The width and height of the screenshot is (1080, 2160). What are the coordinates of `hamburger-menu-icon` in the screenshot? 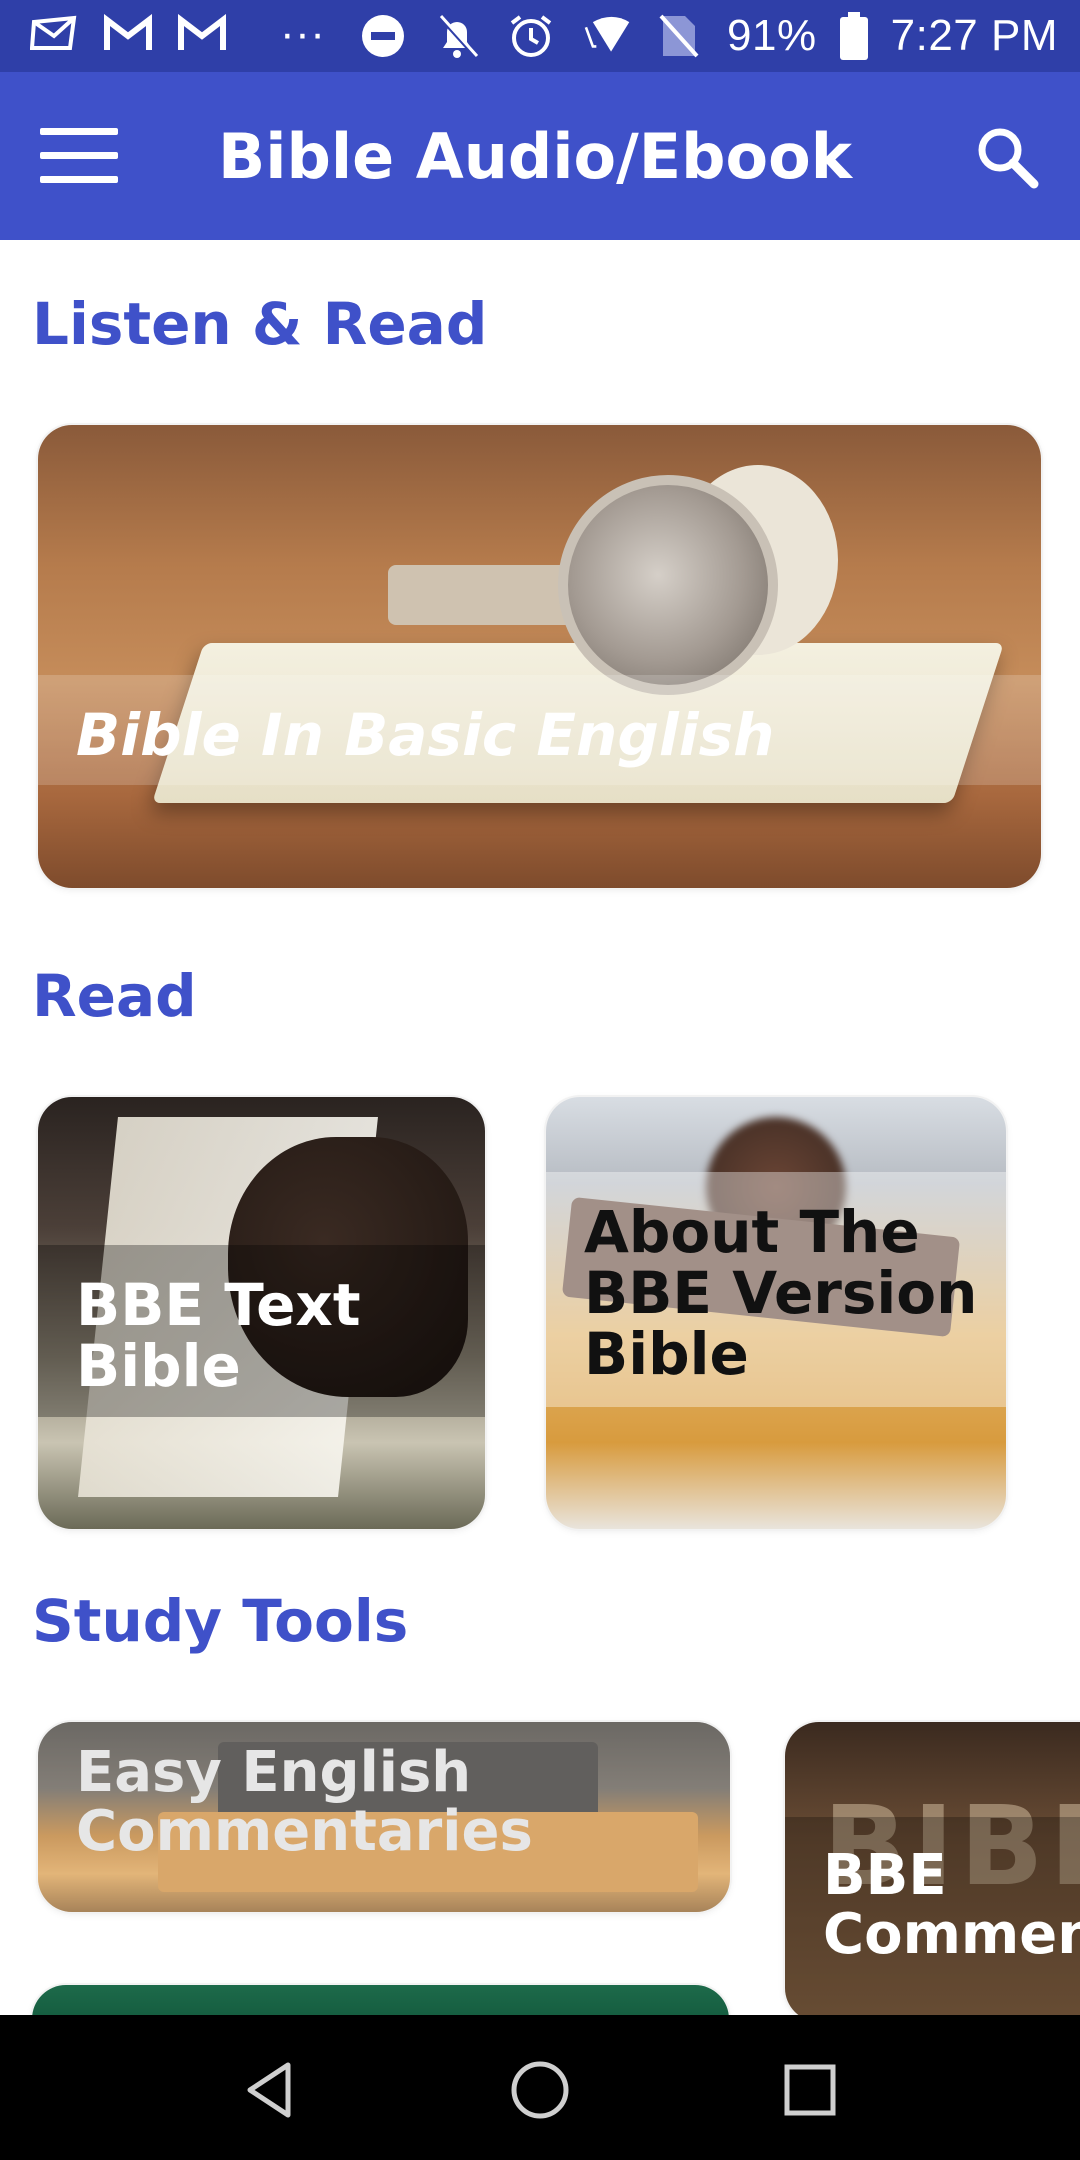 It's located at (82, 156).